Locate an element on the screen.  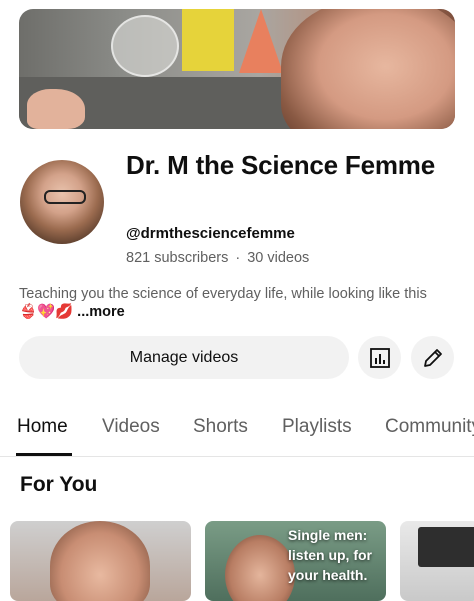
pencil-icon is located at coordinates (432, 357).